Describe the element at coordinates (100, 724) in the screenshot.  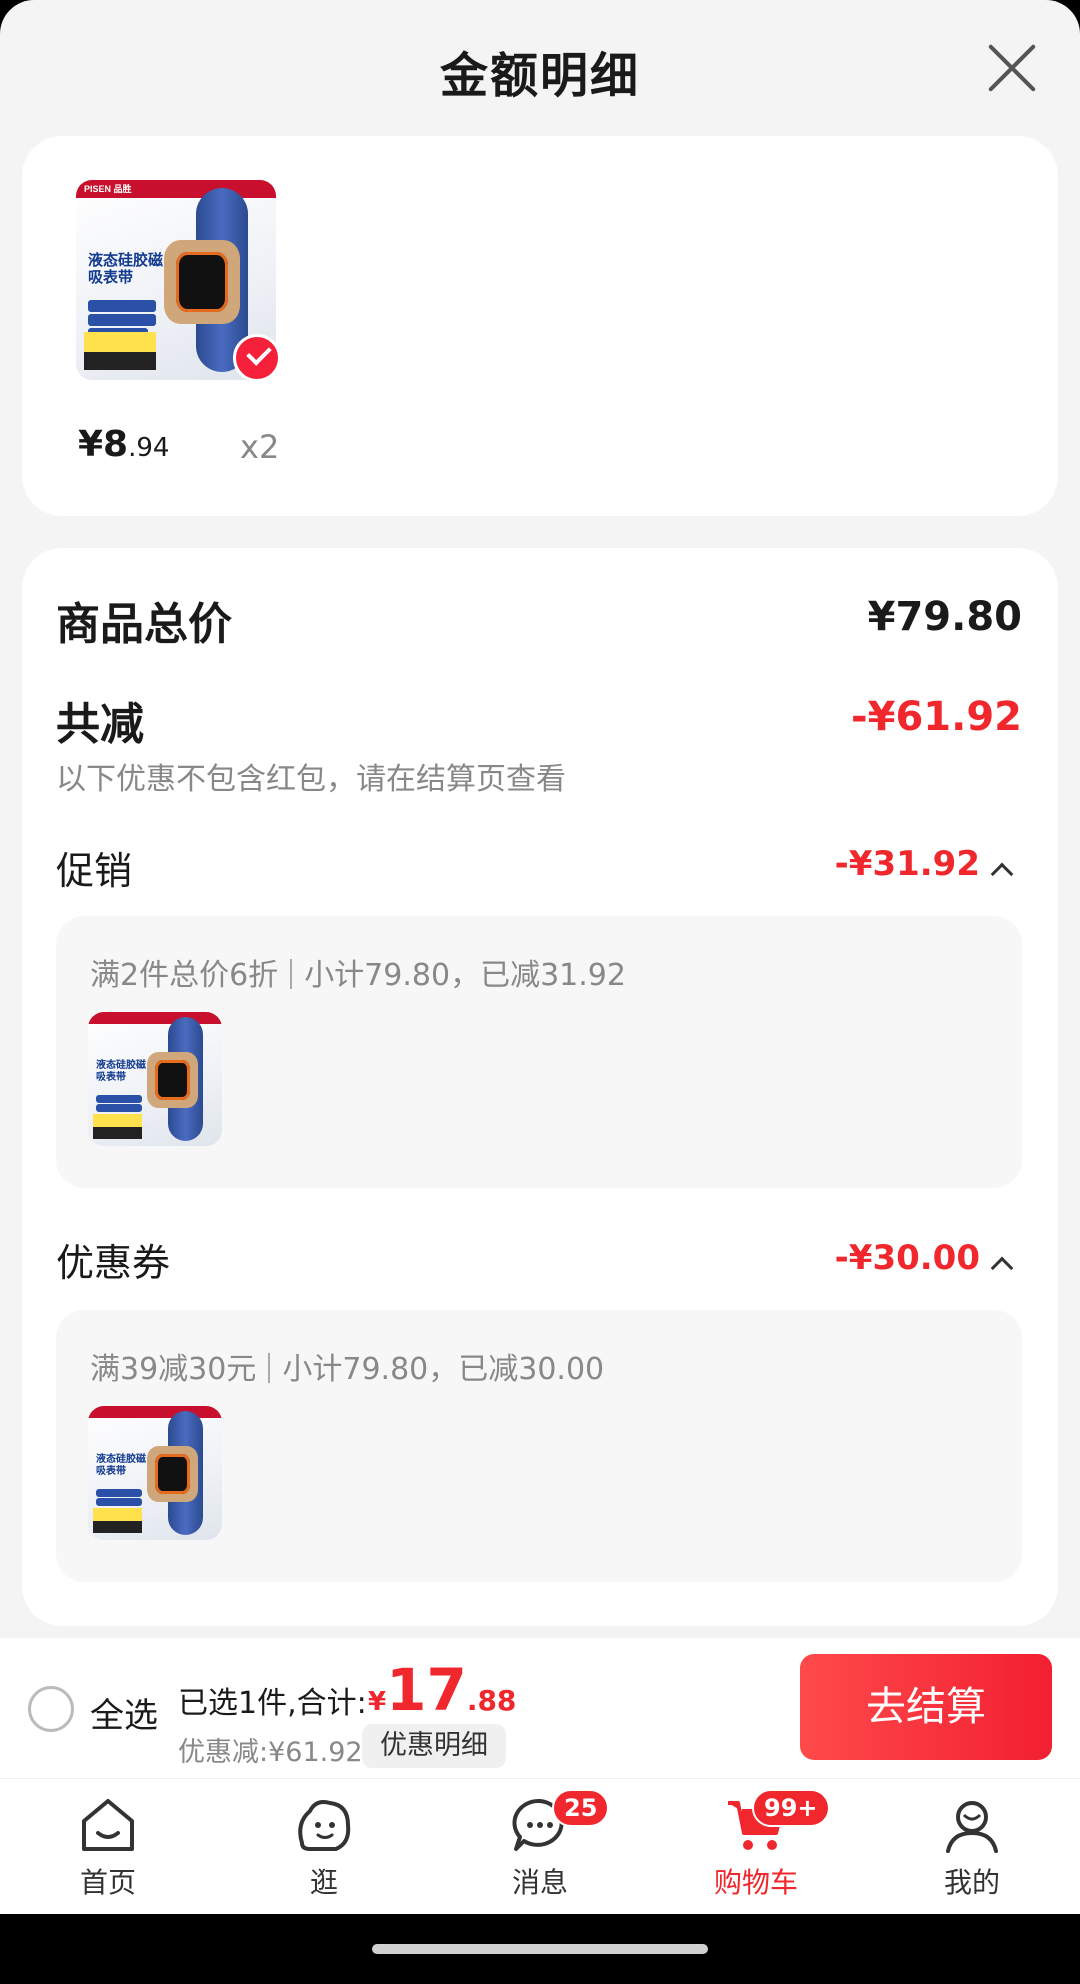
I see `reduce-label: 共减` at that location.